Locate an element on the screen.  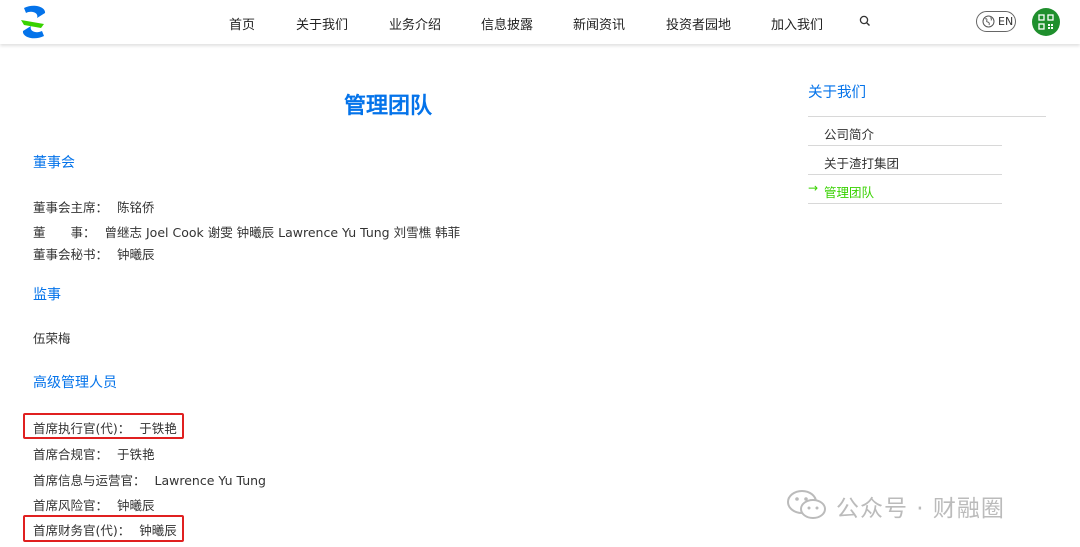
section-title-board: 董事会 is located at coordinates (54, 163).